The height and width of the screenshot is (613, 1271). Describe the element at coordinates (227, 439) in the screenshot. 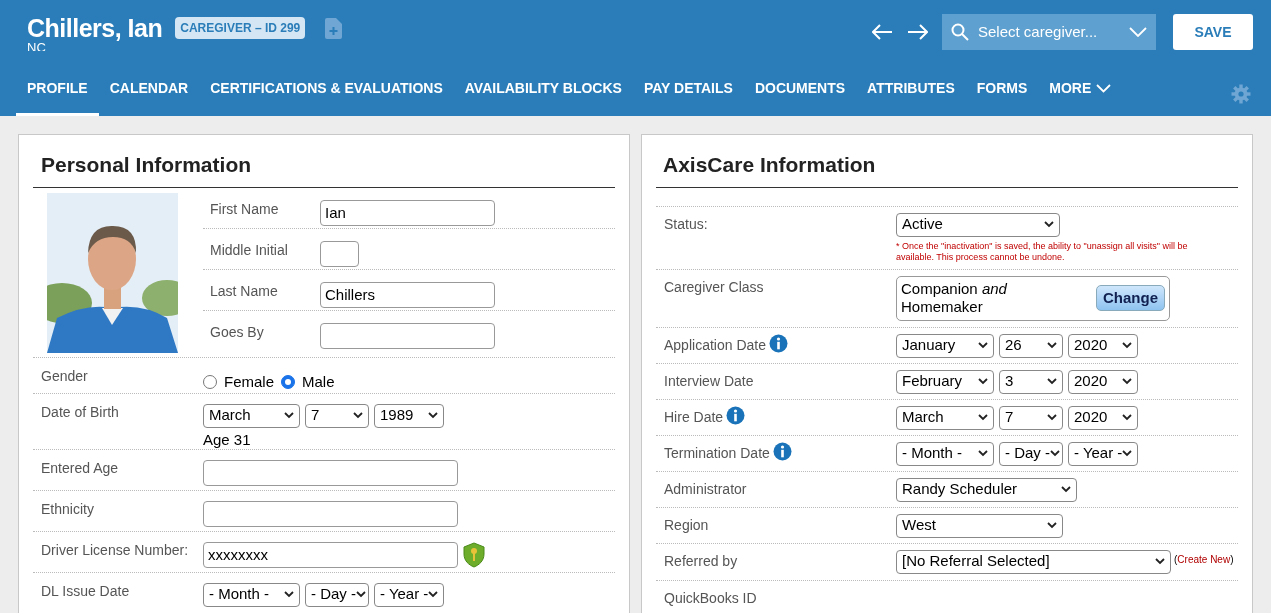

I see `age-text: Age 31` at that location.